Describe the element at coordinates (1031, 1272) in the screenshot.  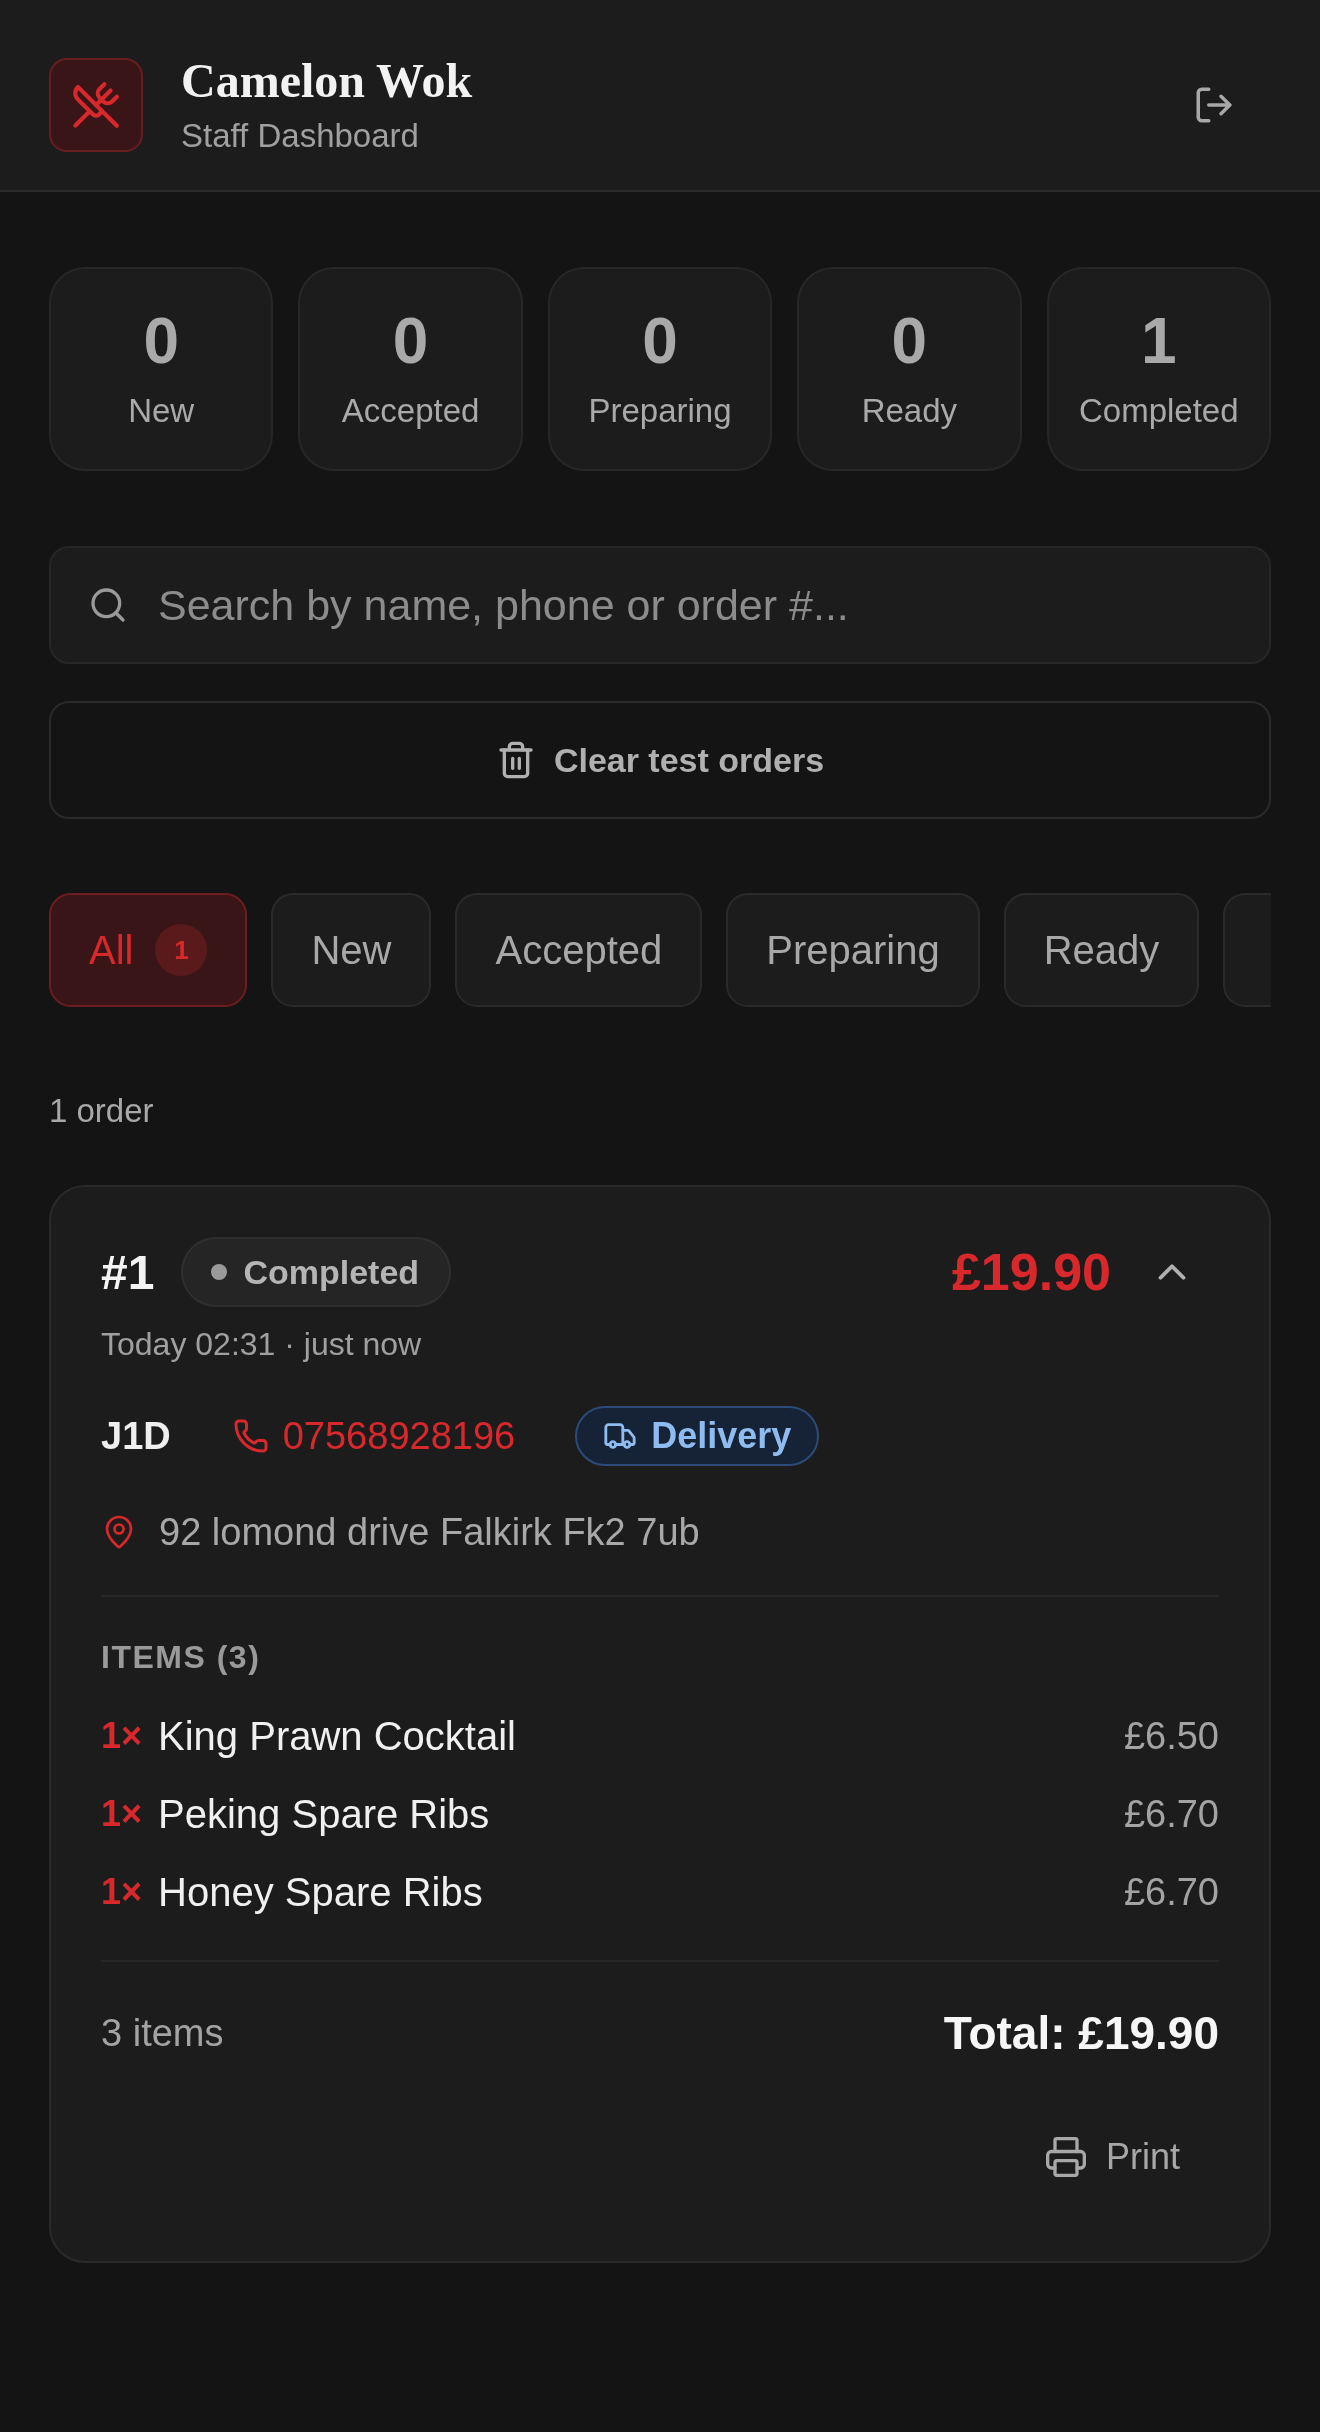
I see `order-price: £19.90` at that location.